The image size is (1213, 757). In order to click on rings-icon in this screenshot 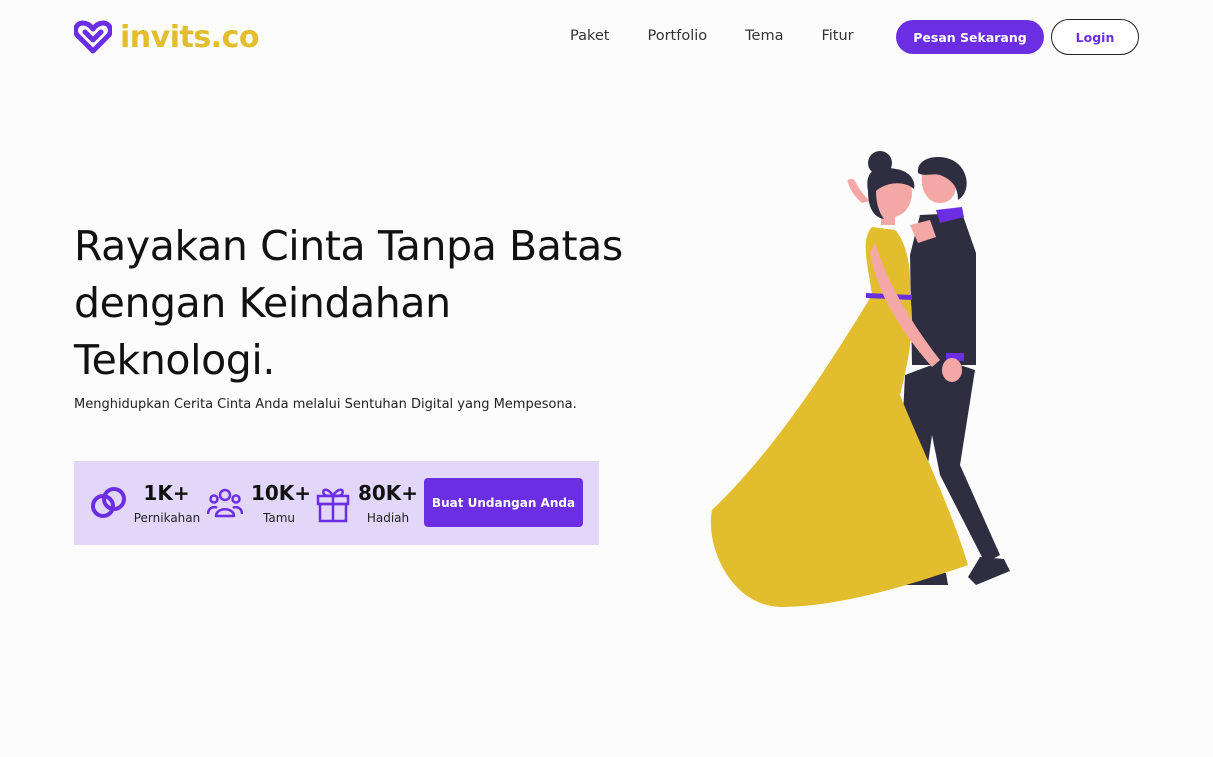, I will do `click(108, 502)`.